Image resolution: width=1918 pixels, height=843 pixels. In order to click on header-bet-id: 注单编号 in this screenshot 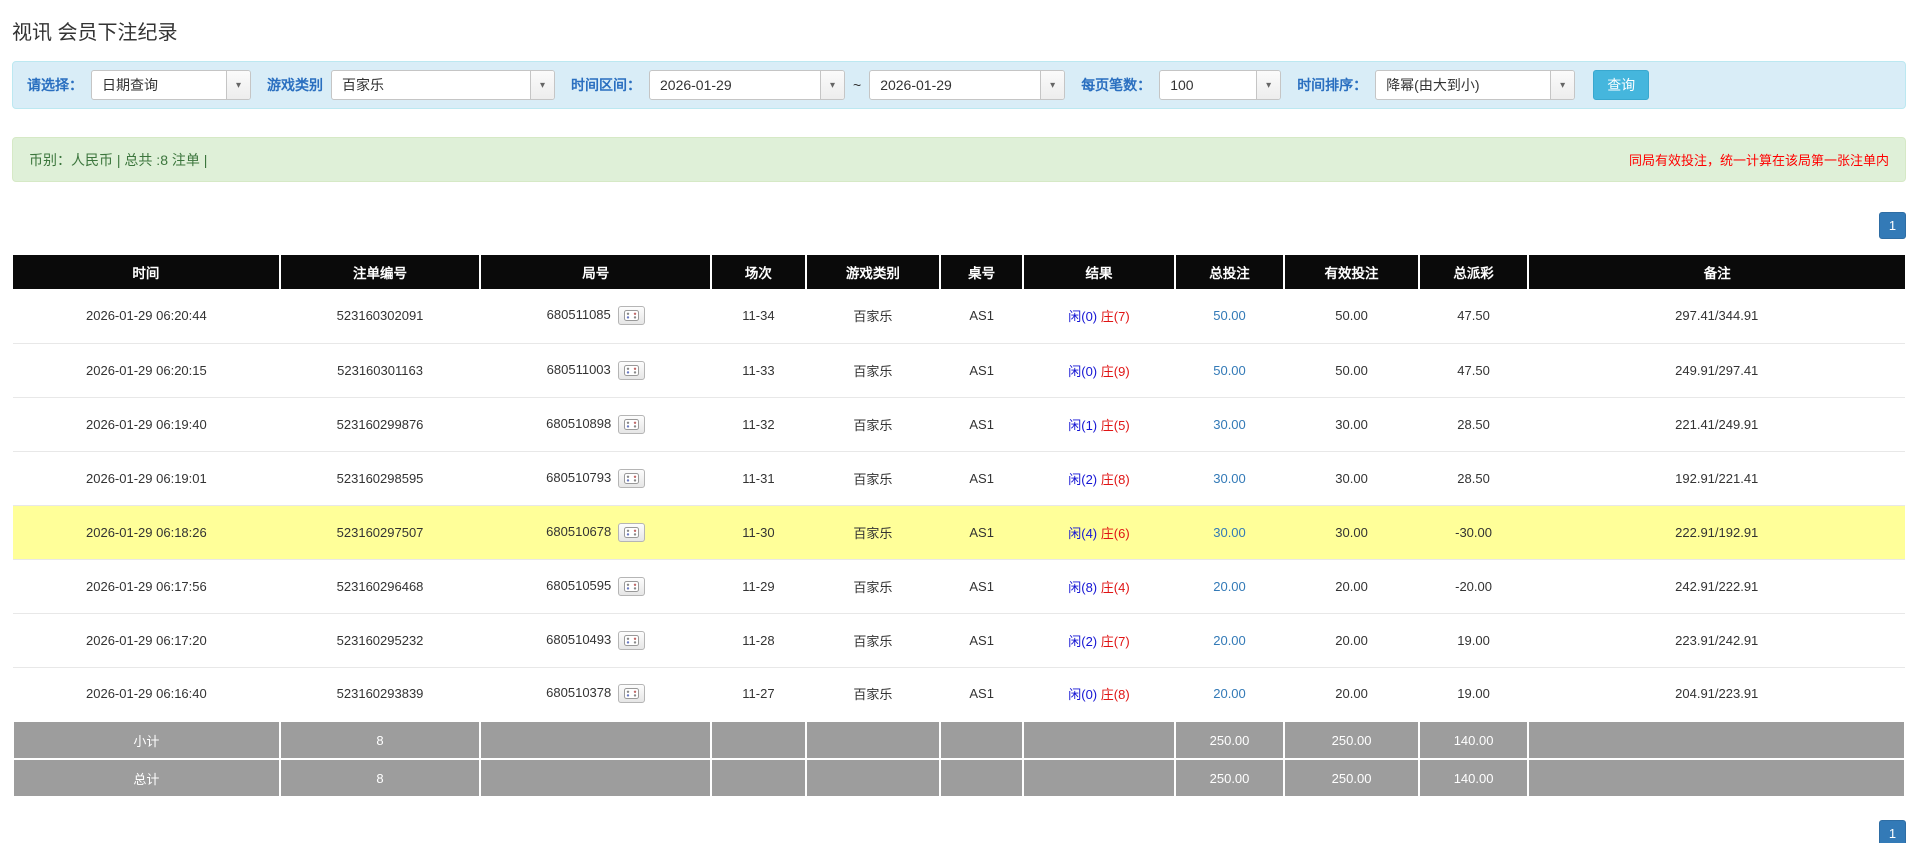, I will do `click(379, 272)`.